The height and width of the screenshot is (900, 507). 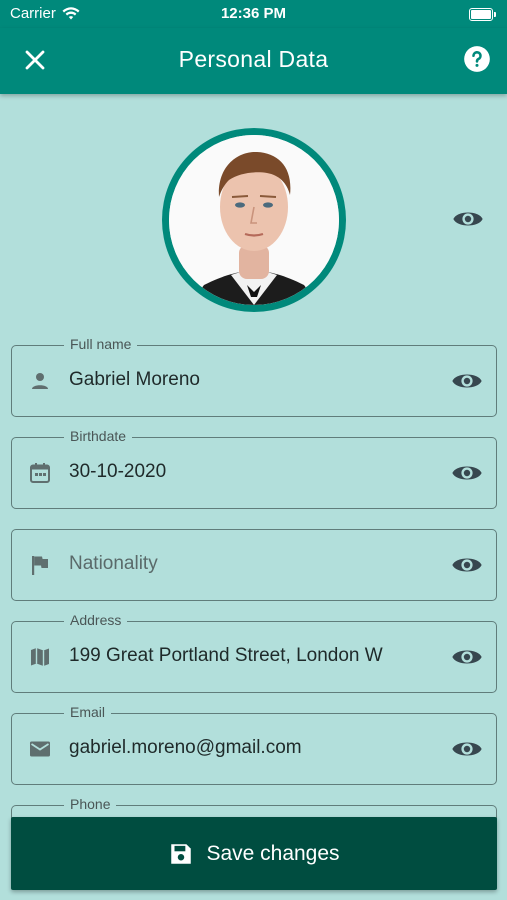 I want to click on address-label: Address, so click(x=96, y=620).